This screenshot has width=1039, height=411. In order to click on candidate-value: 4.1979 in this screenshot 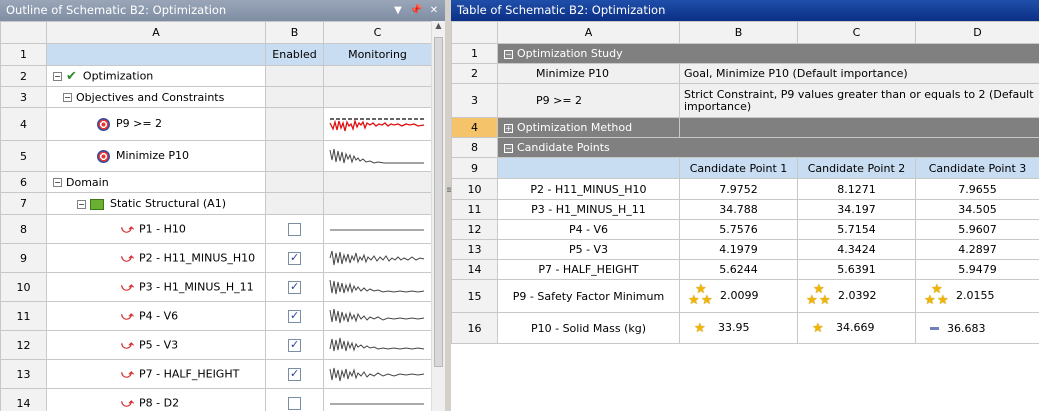, I will do `click(738, 249)`.